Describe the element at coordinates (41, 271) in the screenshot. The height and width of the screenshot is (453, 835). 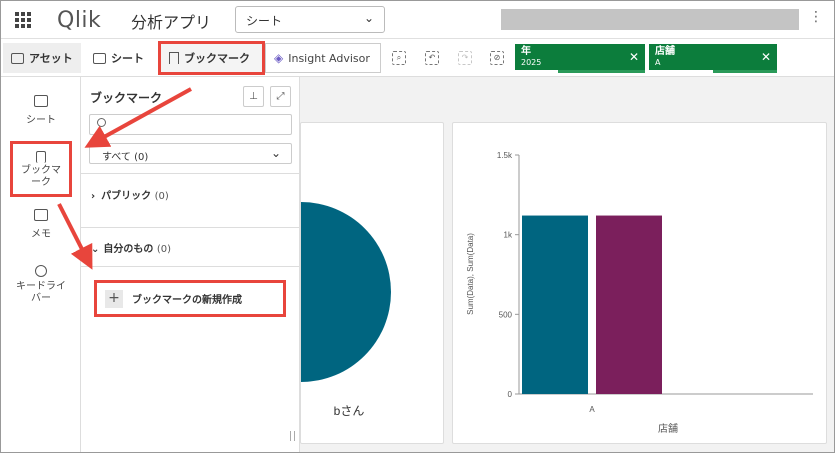
I see `lightbulb-icon` at that location.